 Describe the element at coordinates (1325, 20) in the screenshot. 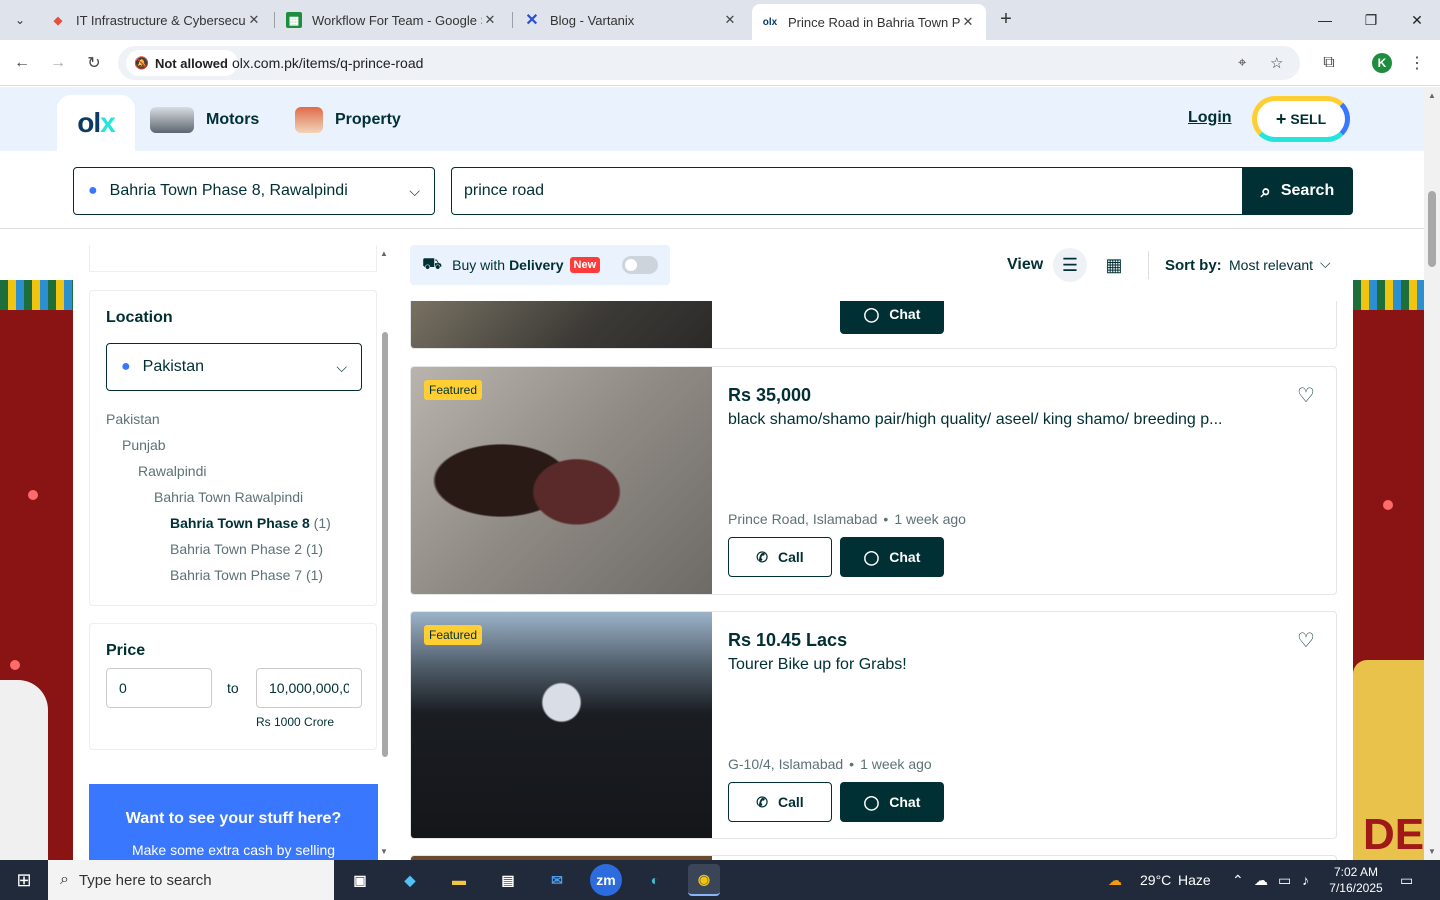

I see `minimize-icon: —` at that location.